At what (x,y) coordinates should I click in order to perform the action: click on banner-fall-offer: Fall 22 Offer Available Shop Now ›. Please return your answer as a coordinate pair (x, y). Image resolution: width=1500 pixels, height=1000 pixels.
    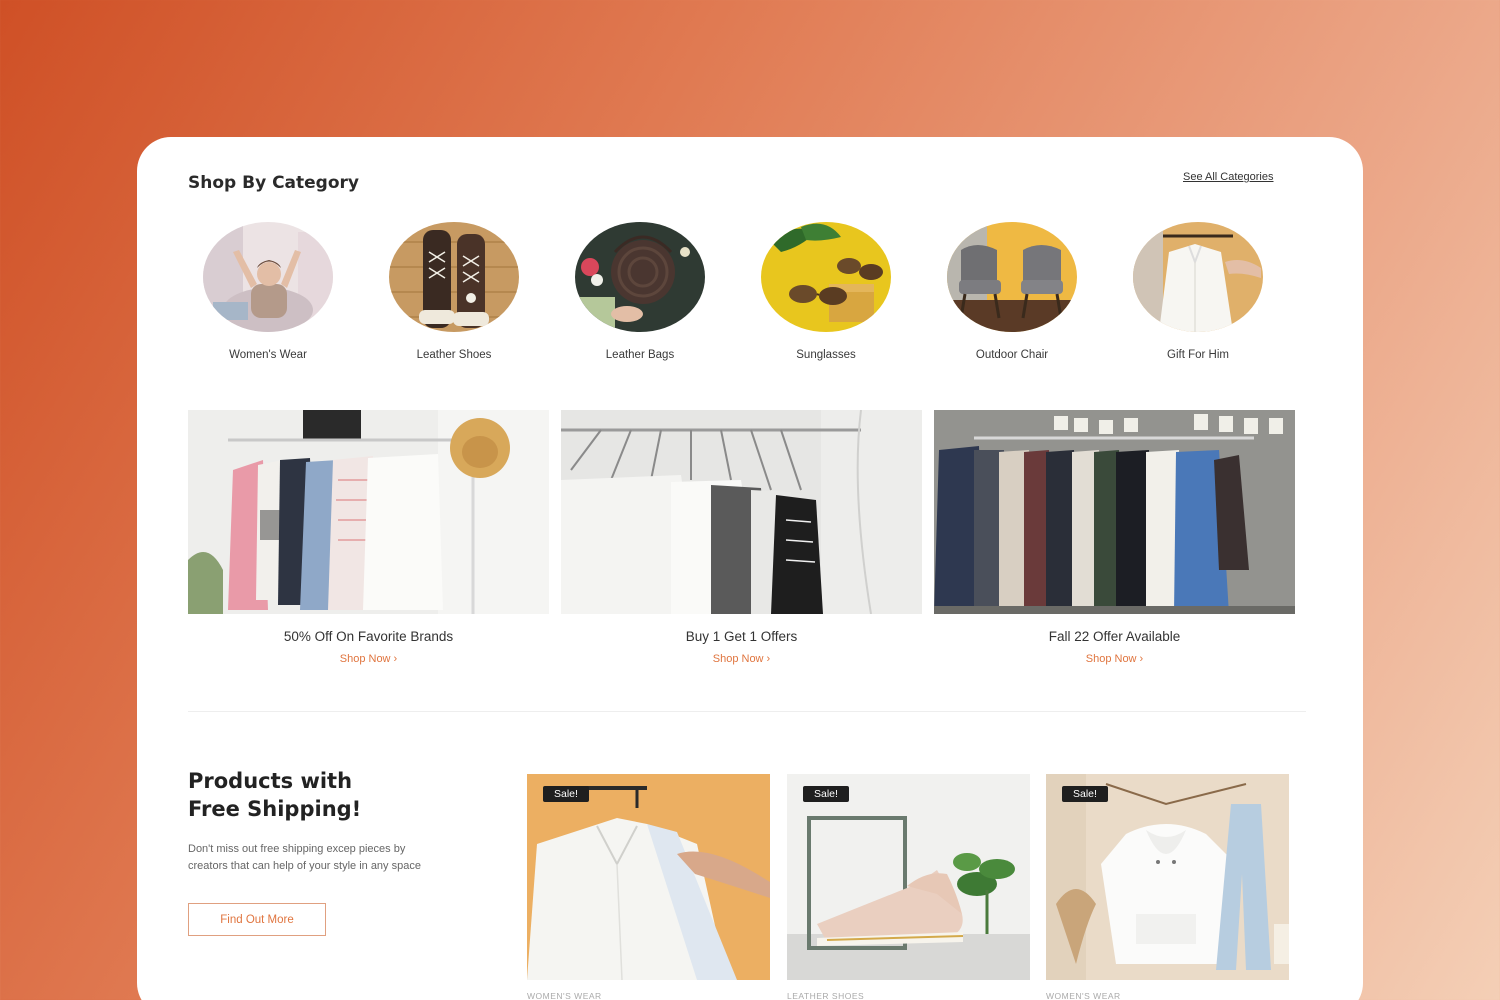
    Looking at the image, I should click on (1114, 537).